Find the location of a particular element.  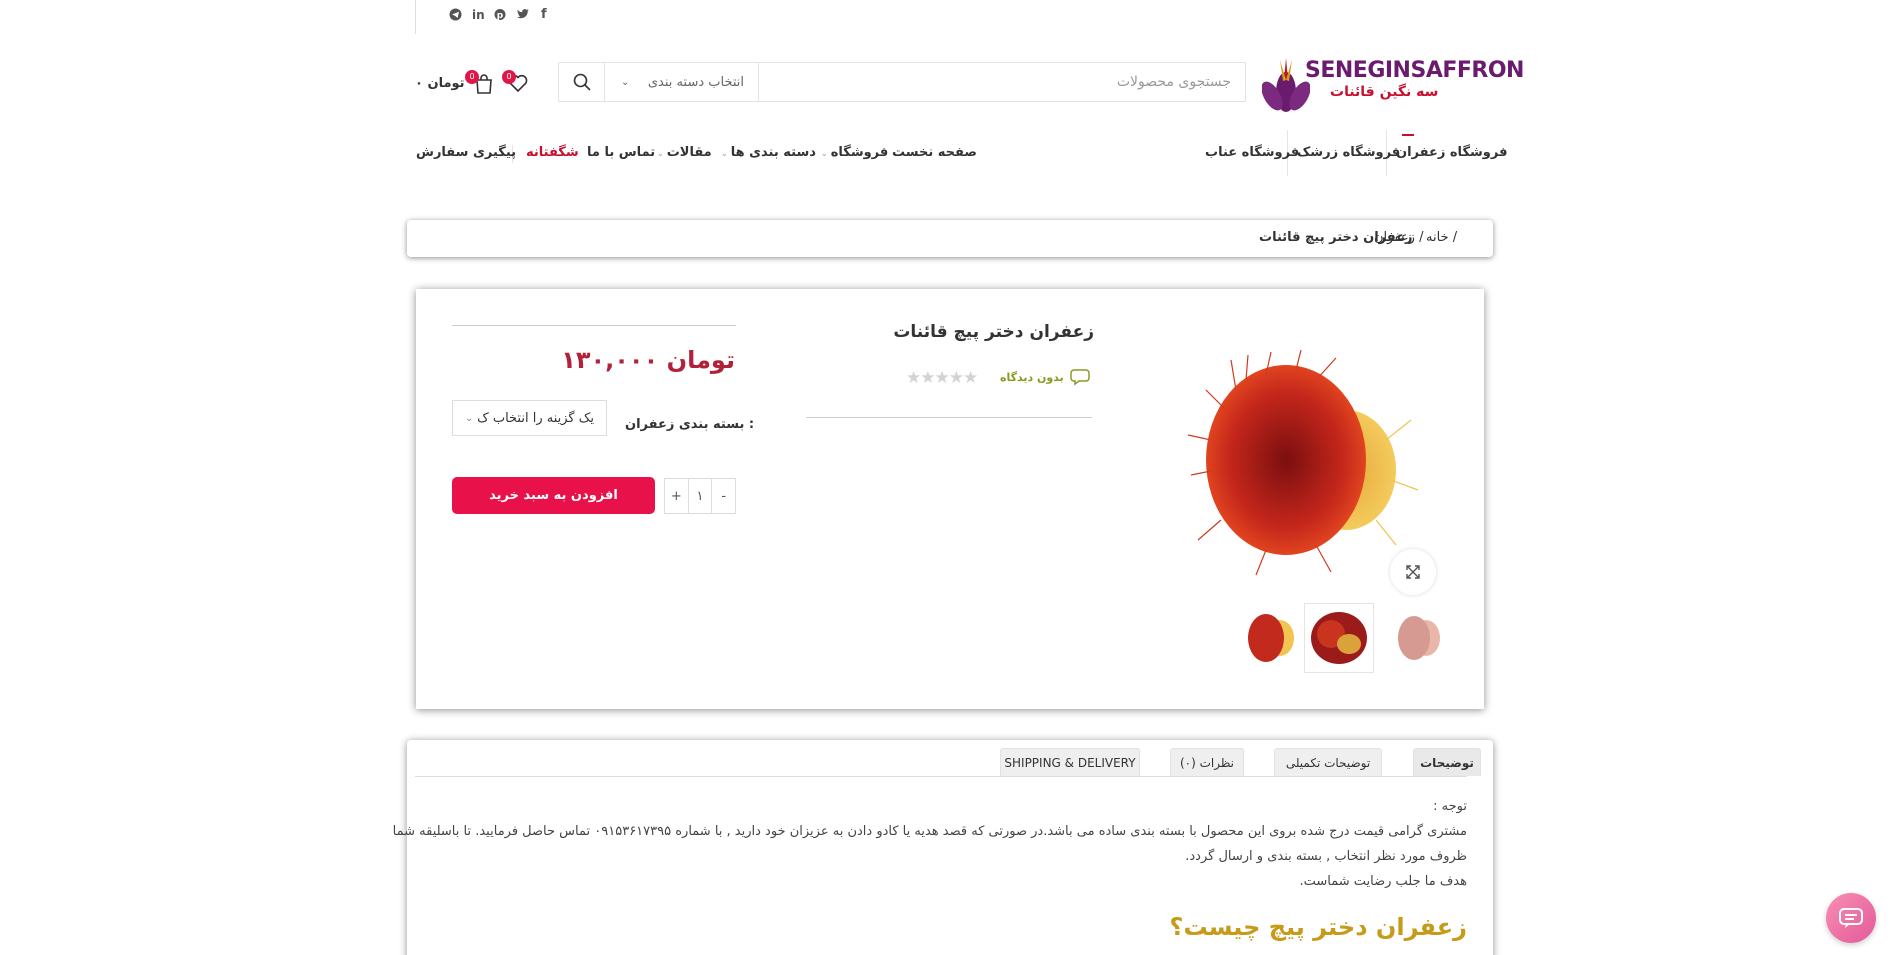

nav-categories: ⌄ دسته بندی ها is located at coordinates (768, 154).